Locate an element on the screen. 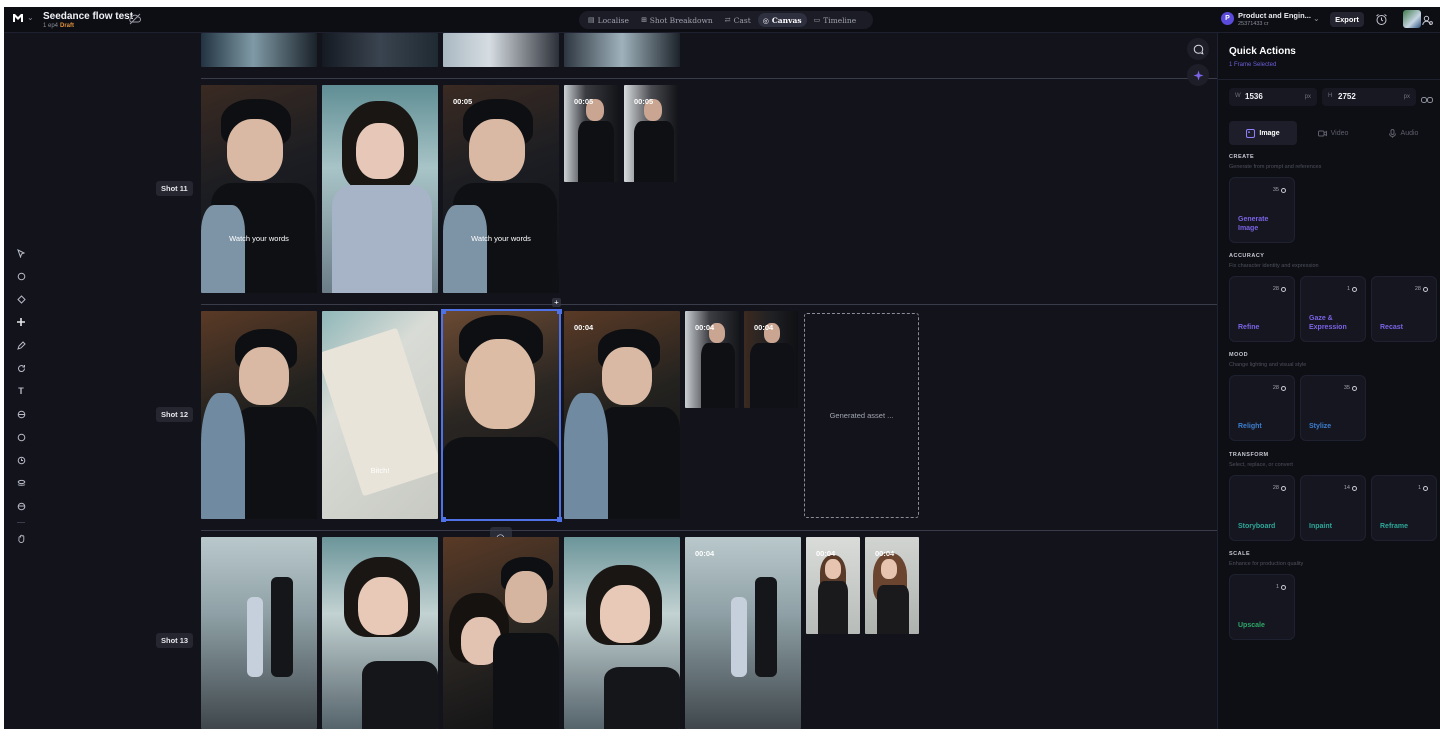 Image resolution: width=1444 pixels, height=729 pixels. export-button: Export is located at coordinates (1347, 19).